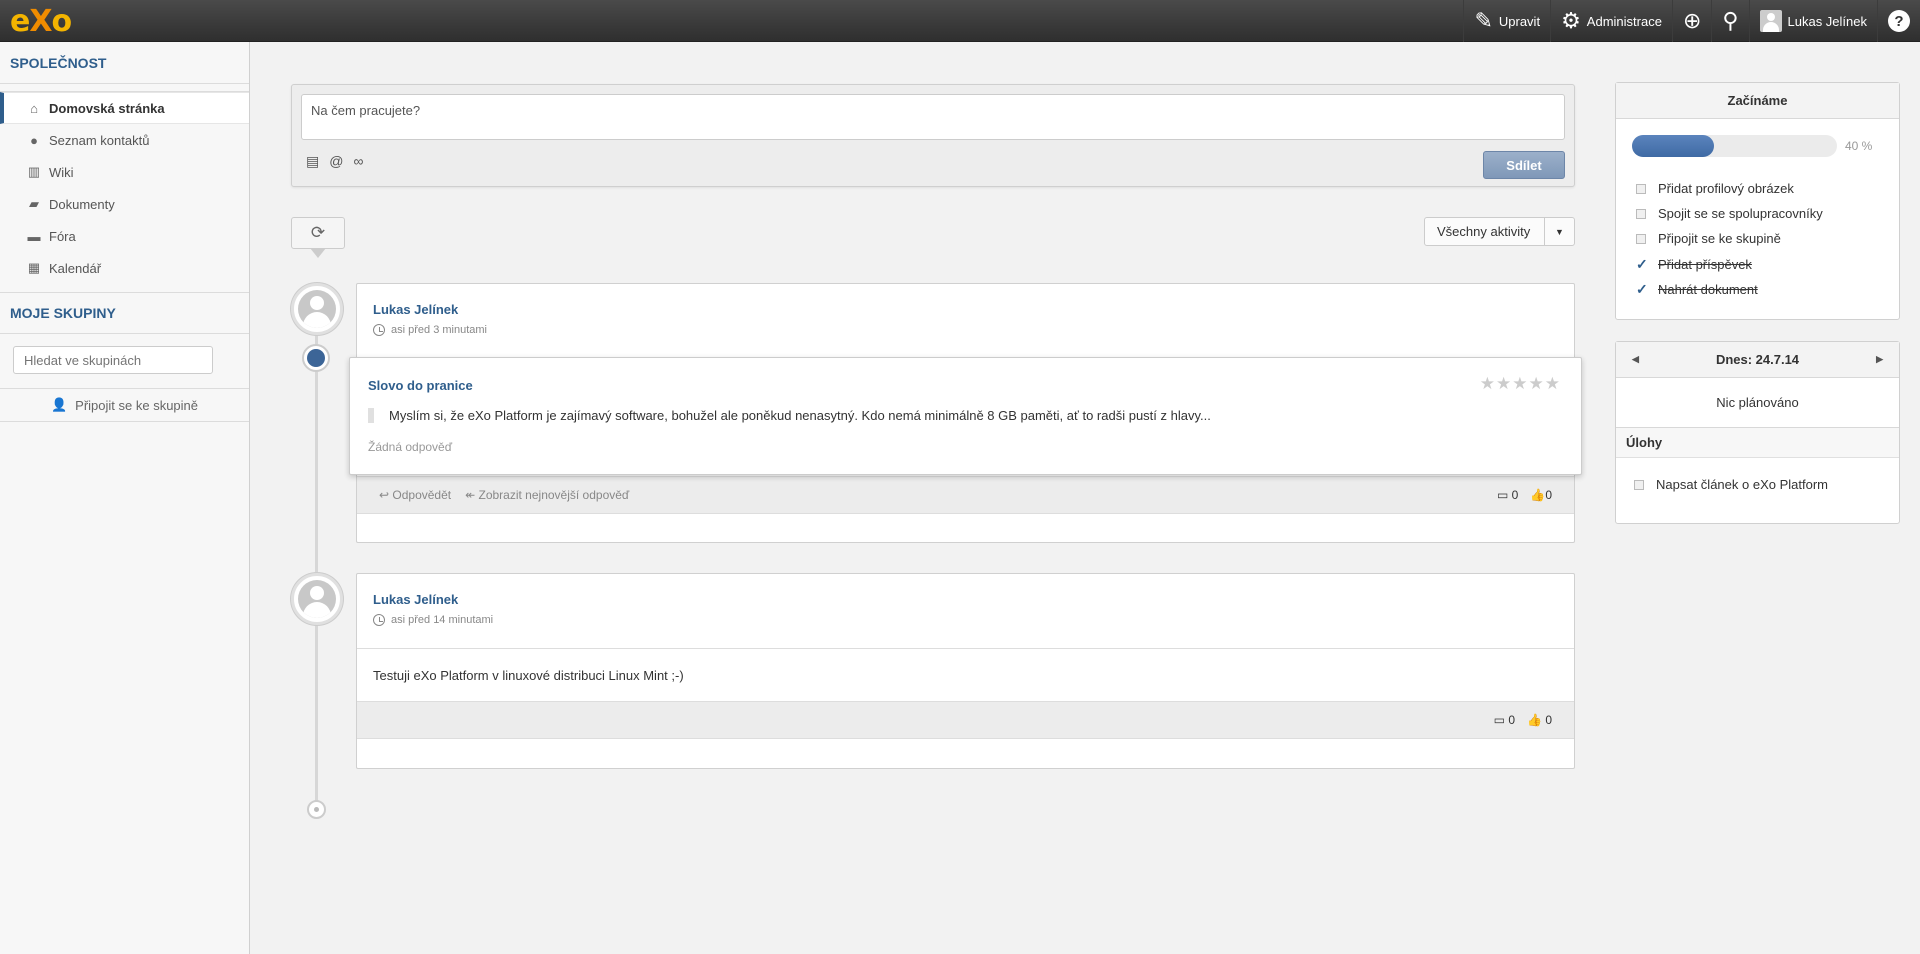  I want to click on plus-circle-icon: ⊕, so click(1692, 20).